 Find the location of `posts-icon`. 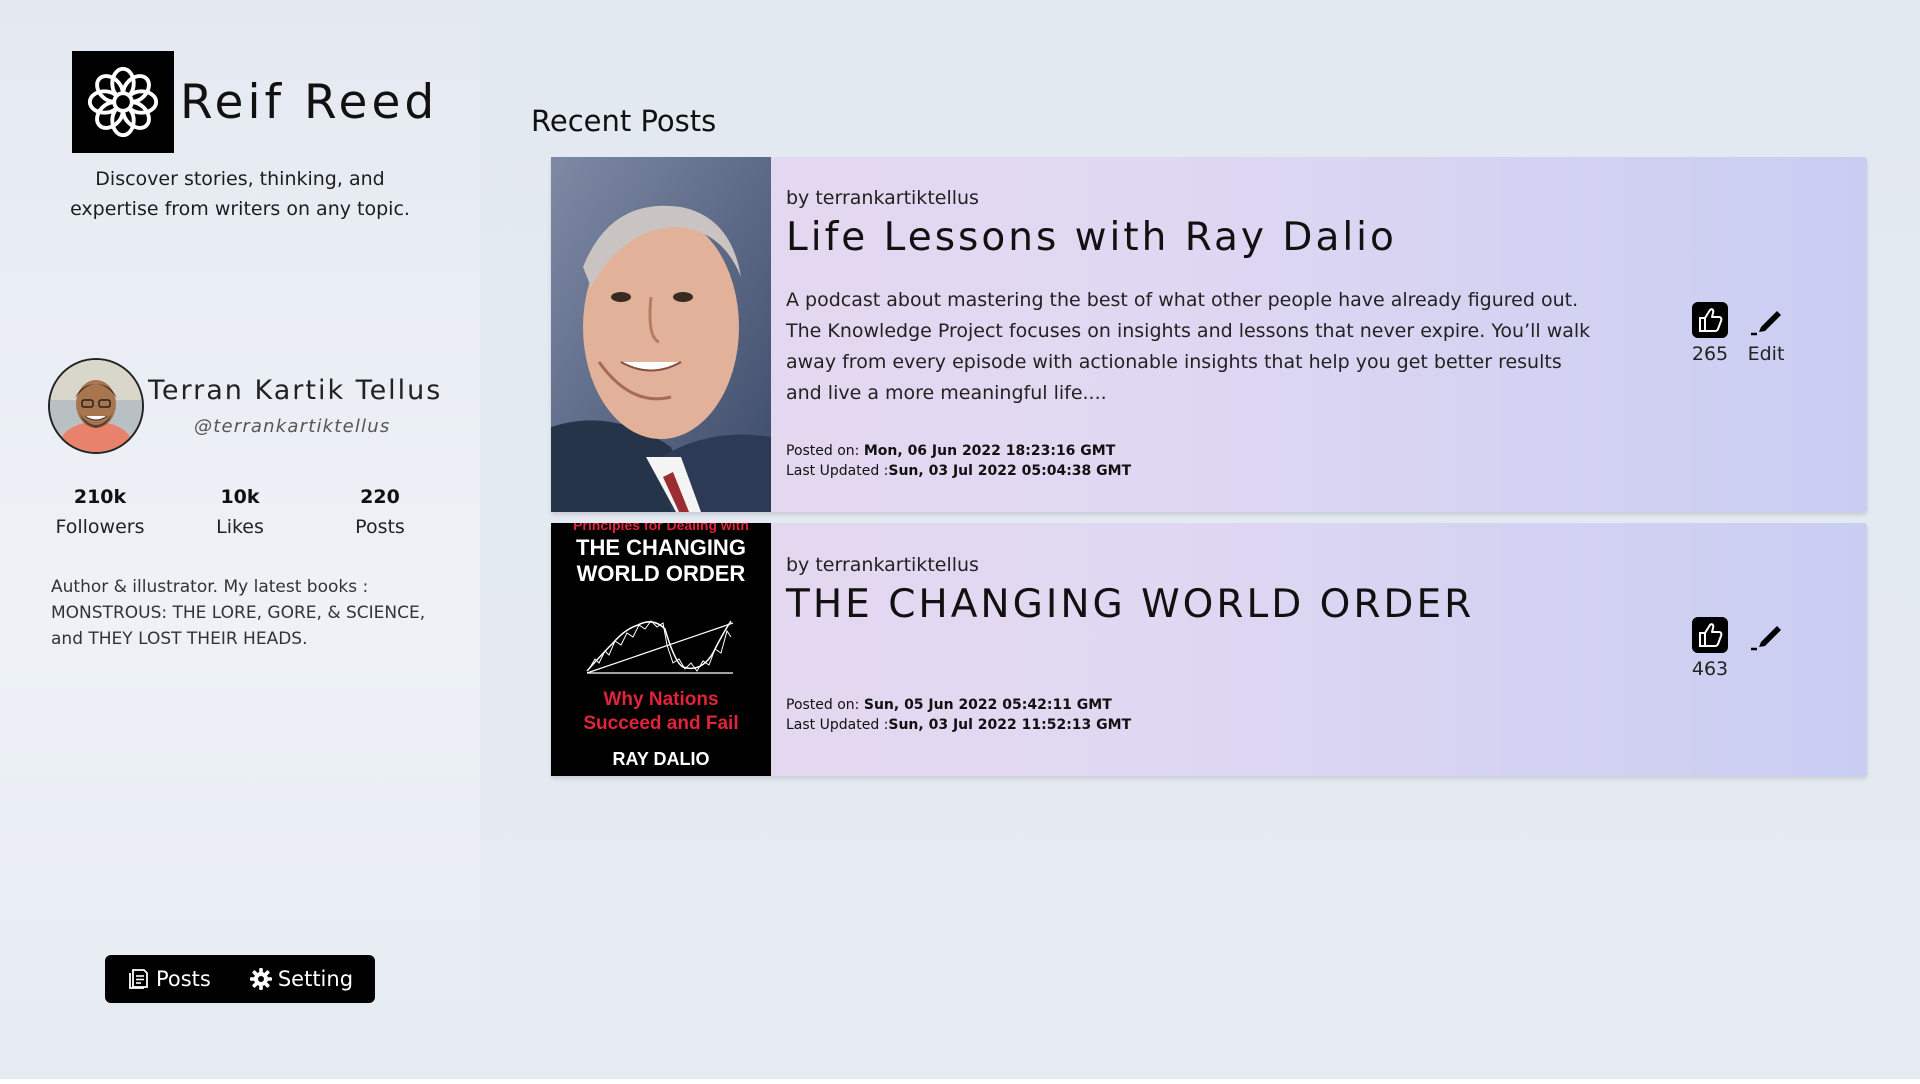

posts-icon is located at coordinates (138, 979).